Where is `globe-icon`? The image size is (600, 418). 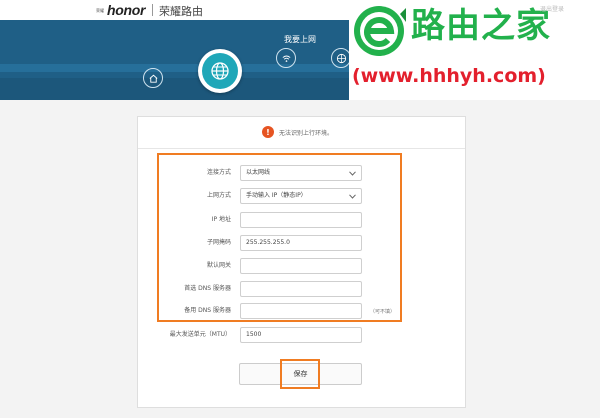
globe-icon is located at coordinates (220, 71).